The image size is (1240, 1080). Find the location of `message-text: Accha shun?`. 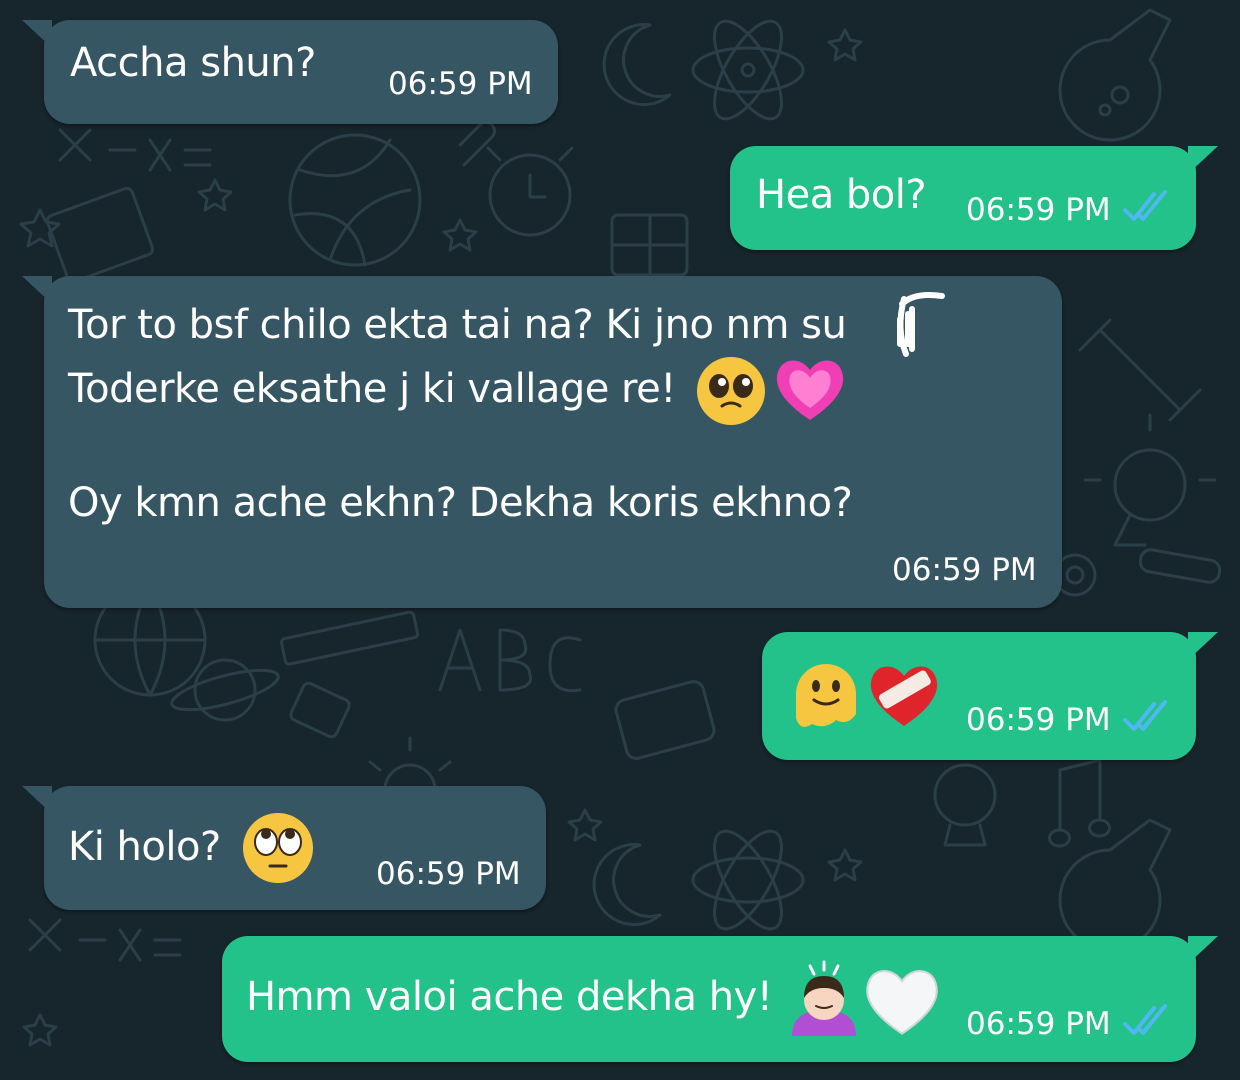

message-text: Accha shun? is located at coordinates (193, 63).